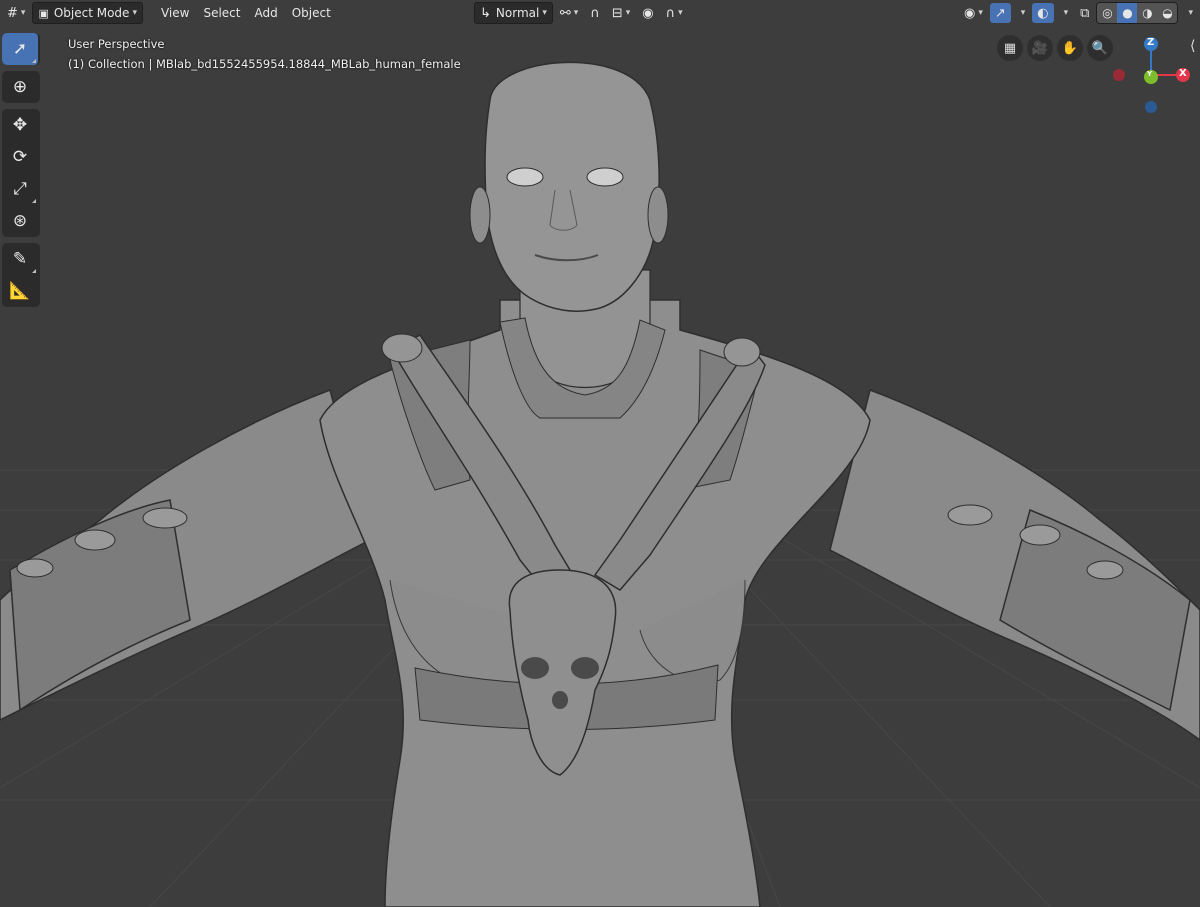 The image size is (1200, 907). What do you see at coordinates (311, 13) in the screenshot?
I see `menu-object: Object` at bounding box center [311, 13].